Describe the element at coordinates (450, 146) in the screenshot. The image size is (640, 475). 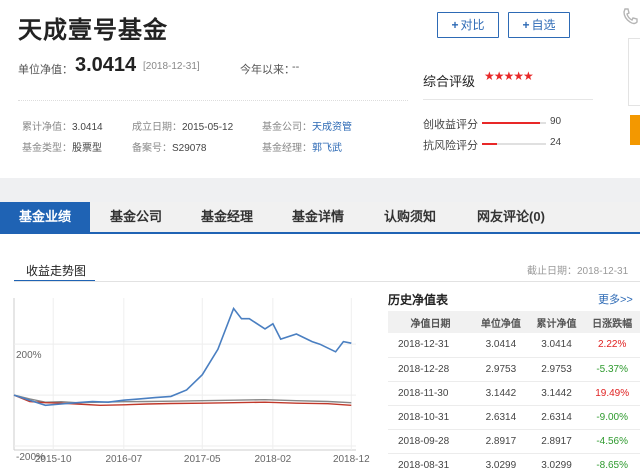
I see `risk-score-label: 抗风险评分` at that location.